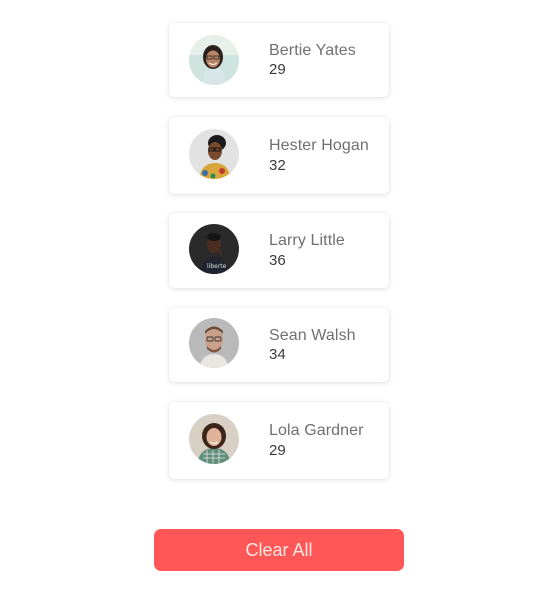 Image resolution: width=545 pixels, height=606 pixels. I want to click on svg-text: liberte, so click(217, 266).